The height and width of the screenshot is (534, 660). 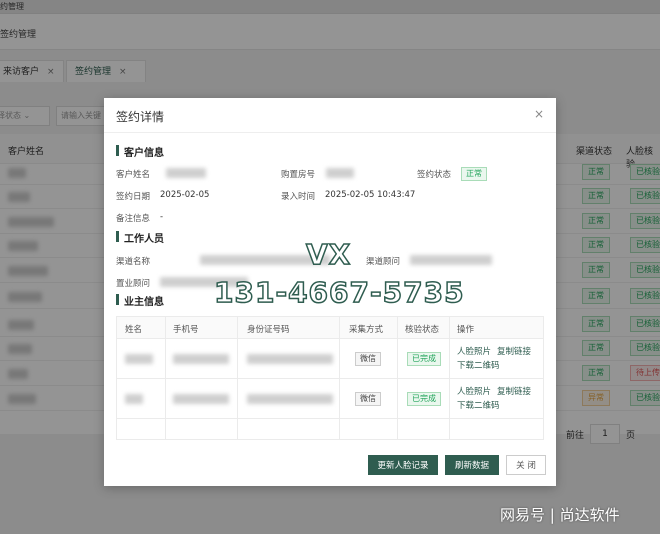 What do you see at coordinates (422, 330) in the screenshot?
I see `col-verify-status: 核验状态` at bounding box center [422, 330].